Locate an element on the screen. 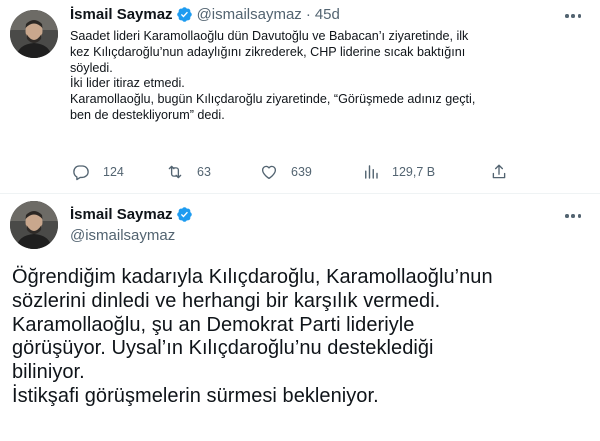 The image size is (600, 441). share-button is located at coordinates (499, 172).